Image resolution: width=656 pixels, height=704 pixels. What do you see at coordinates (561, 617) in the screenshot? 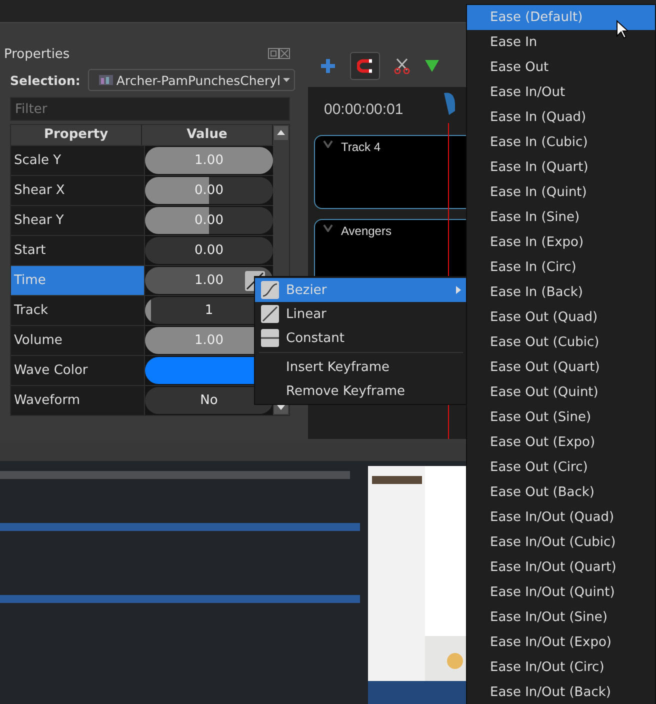
I see `menu-item: Ease In/Out (Sine)` at bounding box center [561, 617].